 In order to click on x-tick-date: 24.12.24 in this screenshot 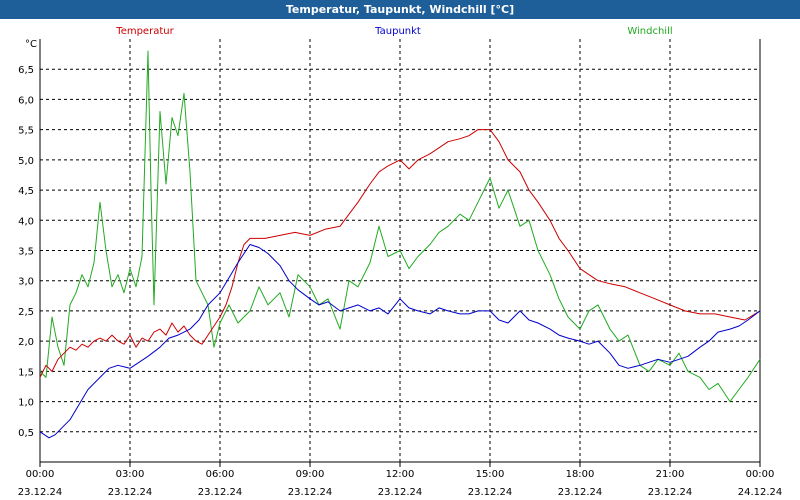, I will do `click(760, 492)`.